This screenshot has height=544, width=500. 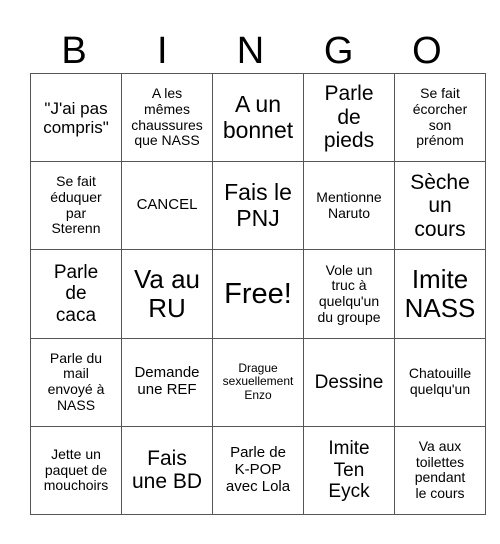 I want to click on bingo-cell: Se fait écorcher son prénom, so click(x=440, y=117).